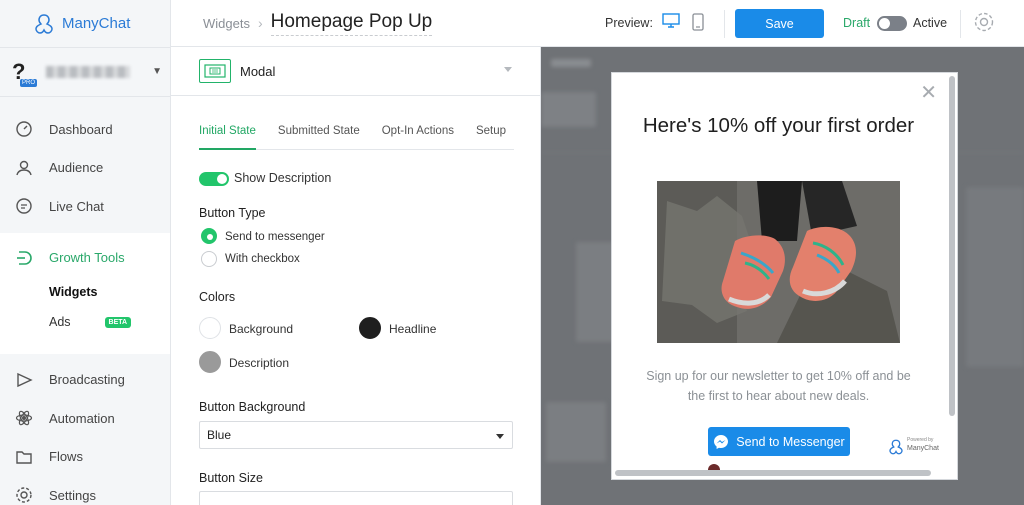 The width and height of the screenshot is (1024, 505). I want to click on button-background-heading: Button Background, so click(252, 407).